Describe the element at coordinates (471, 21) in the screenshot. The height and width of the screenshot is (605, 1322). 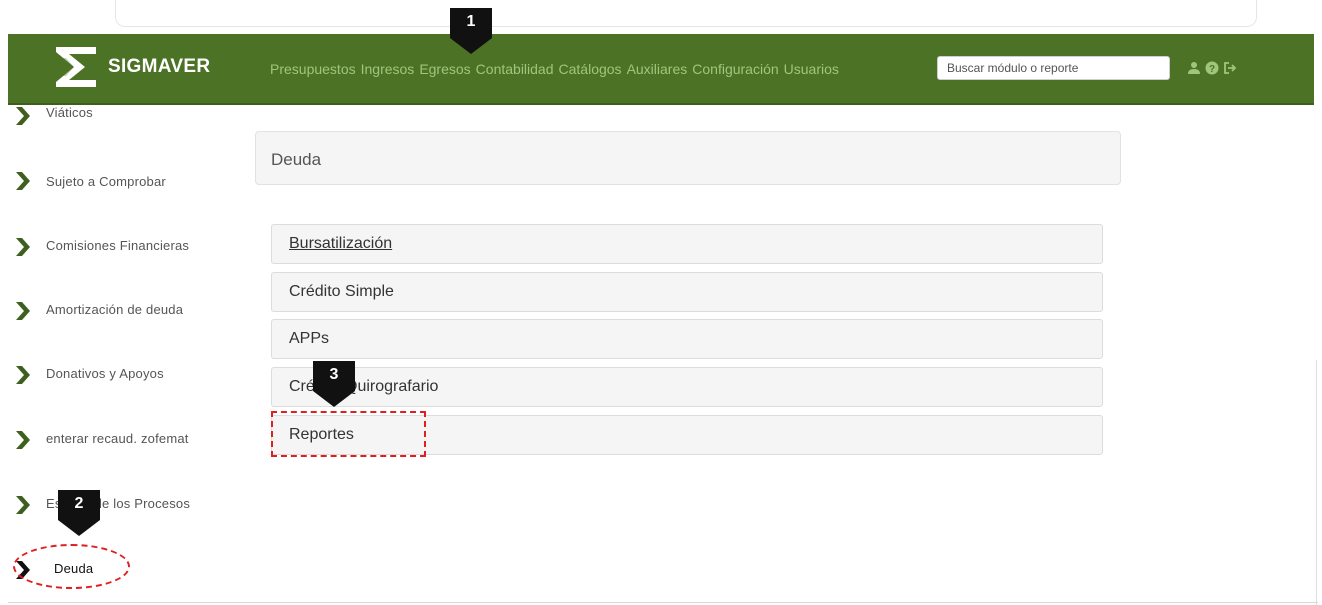
I see `callout-number: 1` at that location.